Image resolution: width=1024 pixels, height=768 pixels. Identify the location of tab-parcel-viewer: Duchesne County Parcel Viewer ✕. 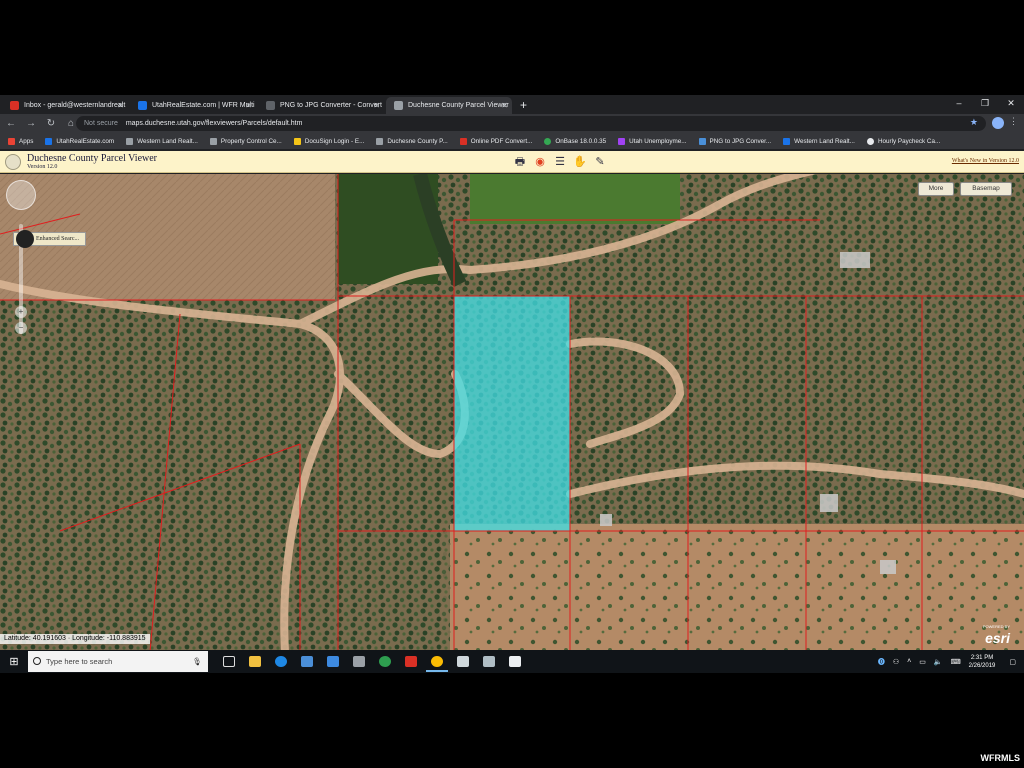
(449, 105).